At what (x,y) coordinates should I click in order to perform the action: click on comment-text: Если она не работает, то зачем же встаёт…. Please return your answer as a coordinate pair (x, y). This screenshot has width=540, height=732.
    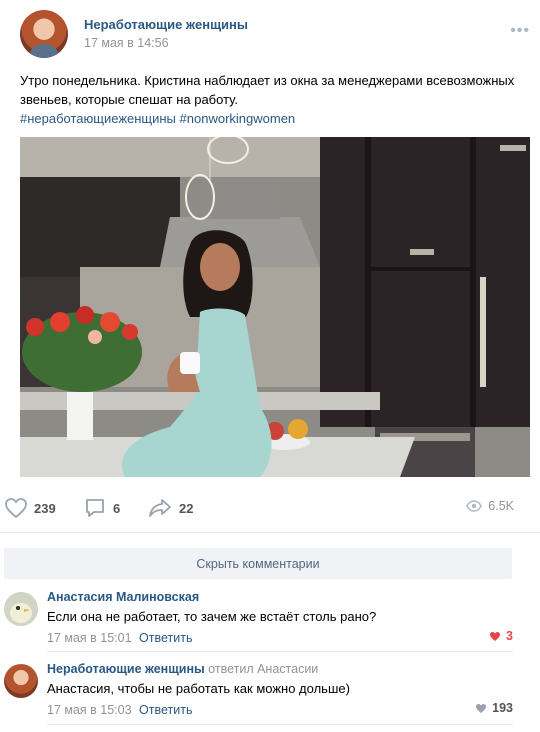
    Looking at the image, I should click on (212, 616).